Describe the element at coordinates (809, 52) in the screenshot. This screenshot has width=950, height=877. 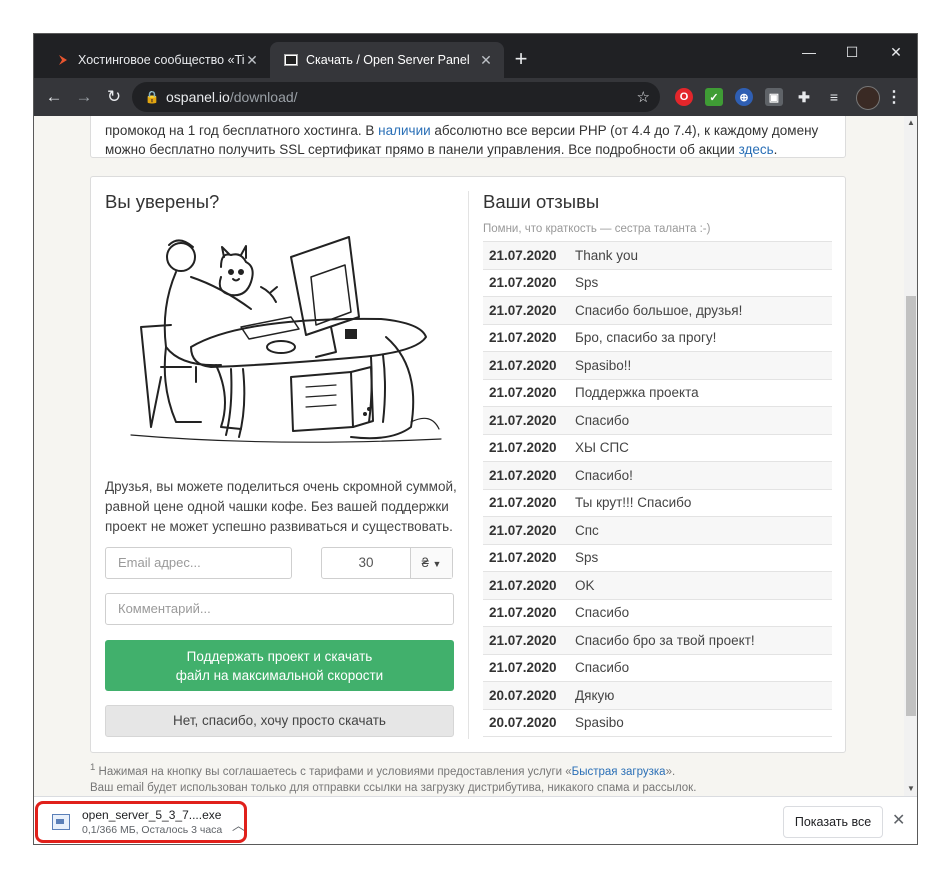
I see `minimize-icon: —` at that location.